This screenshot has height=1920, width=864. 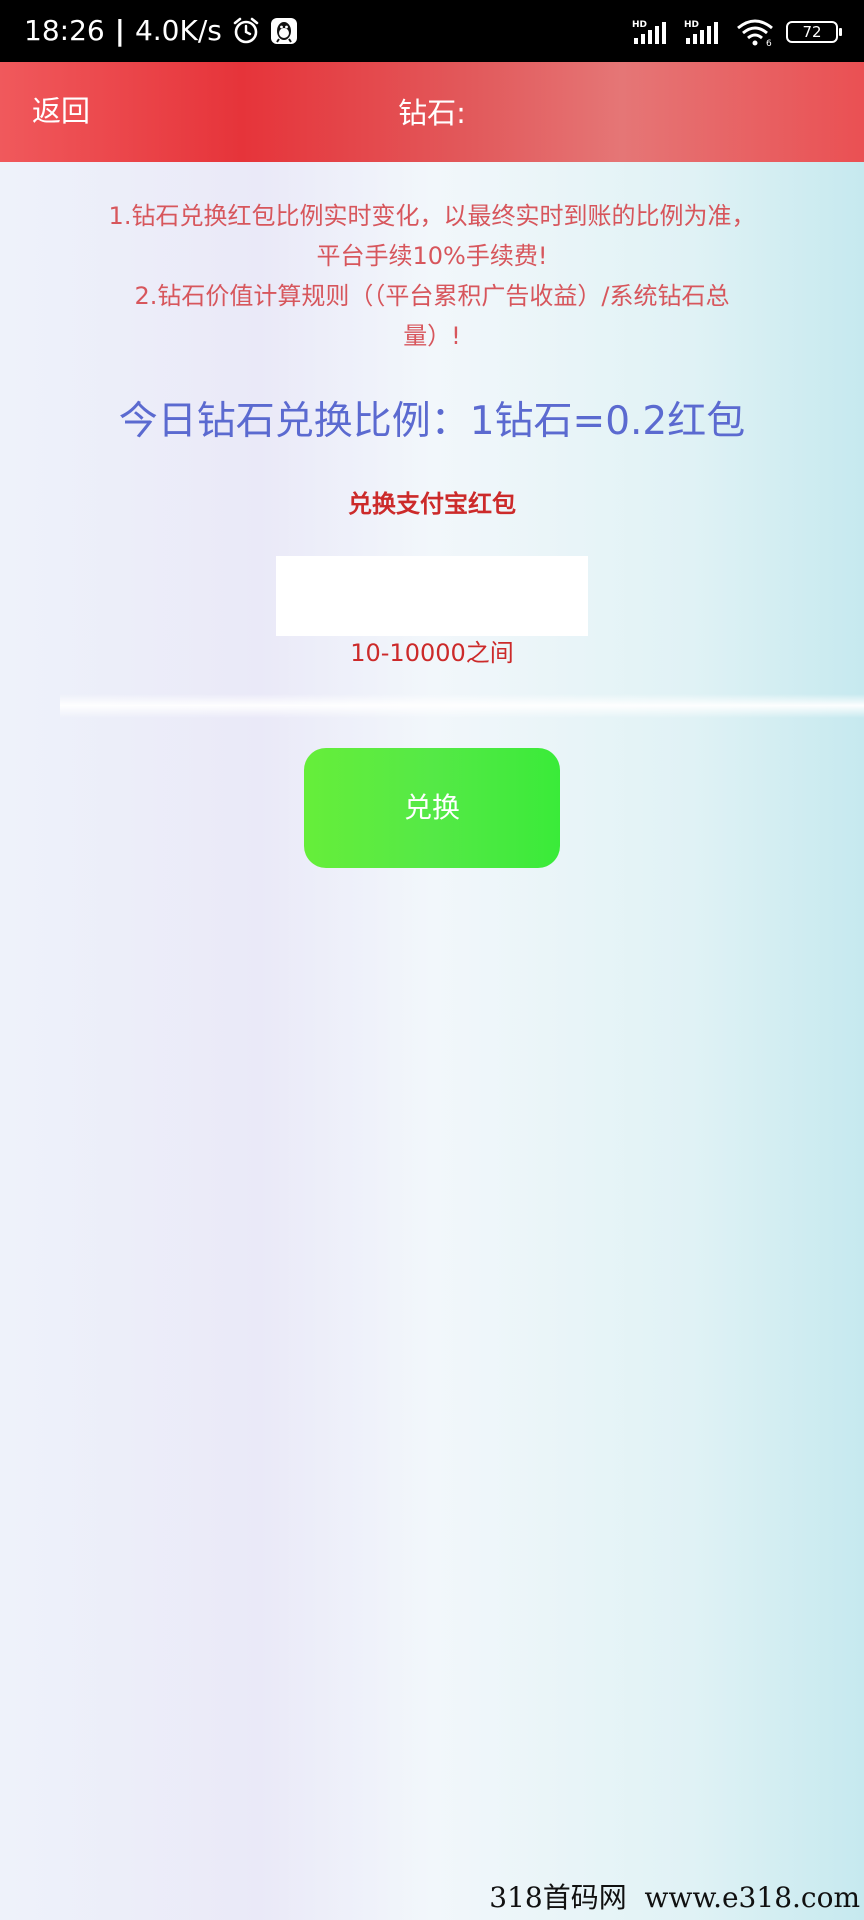 What do you see at coordinates (284, 31) in the screenshot?
I see `qq-icon` at bounding box center [284, 31].